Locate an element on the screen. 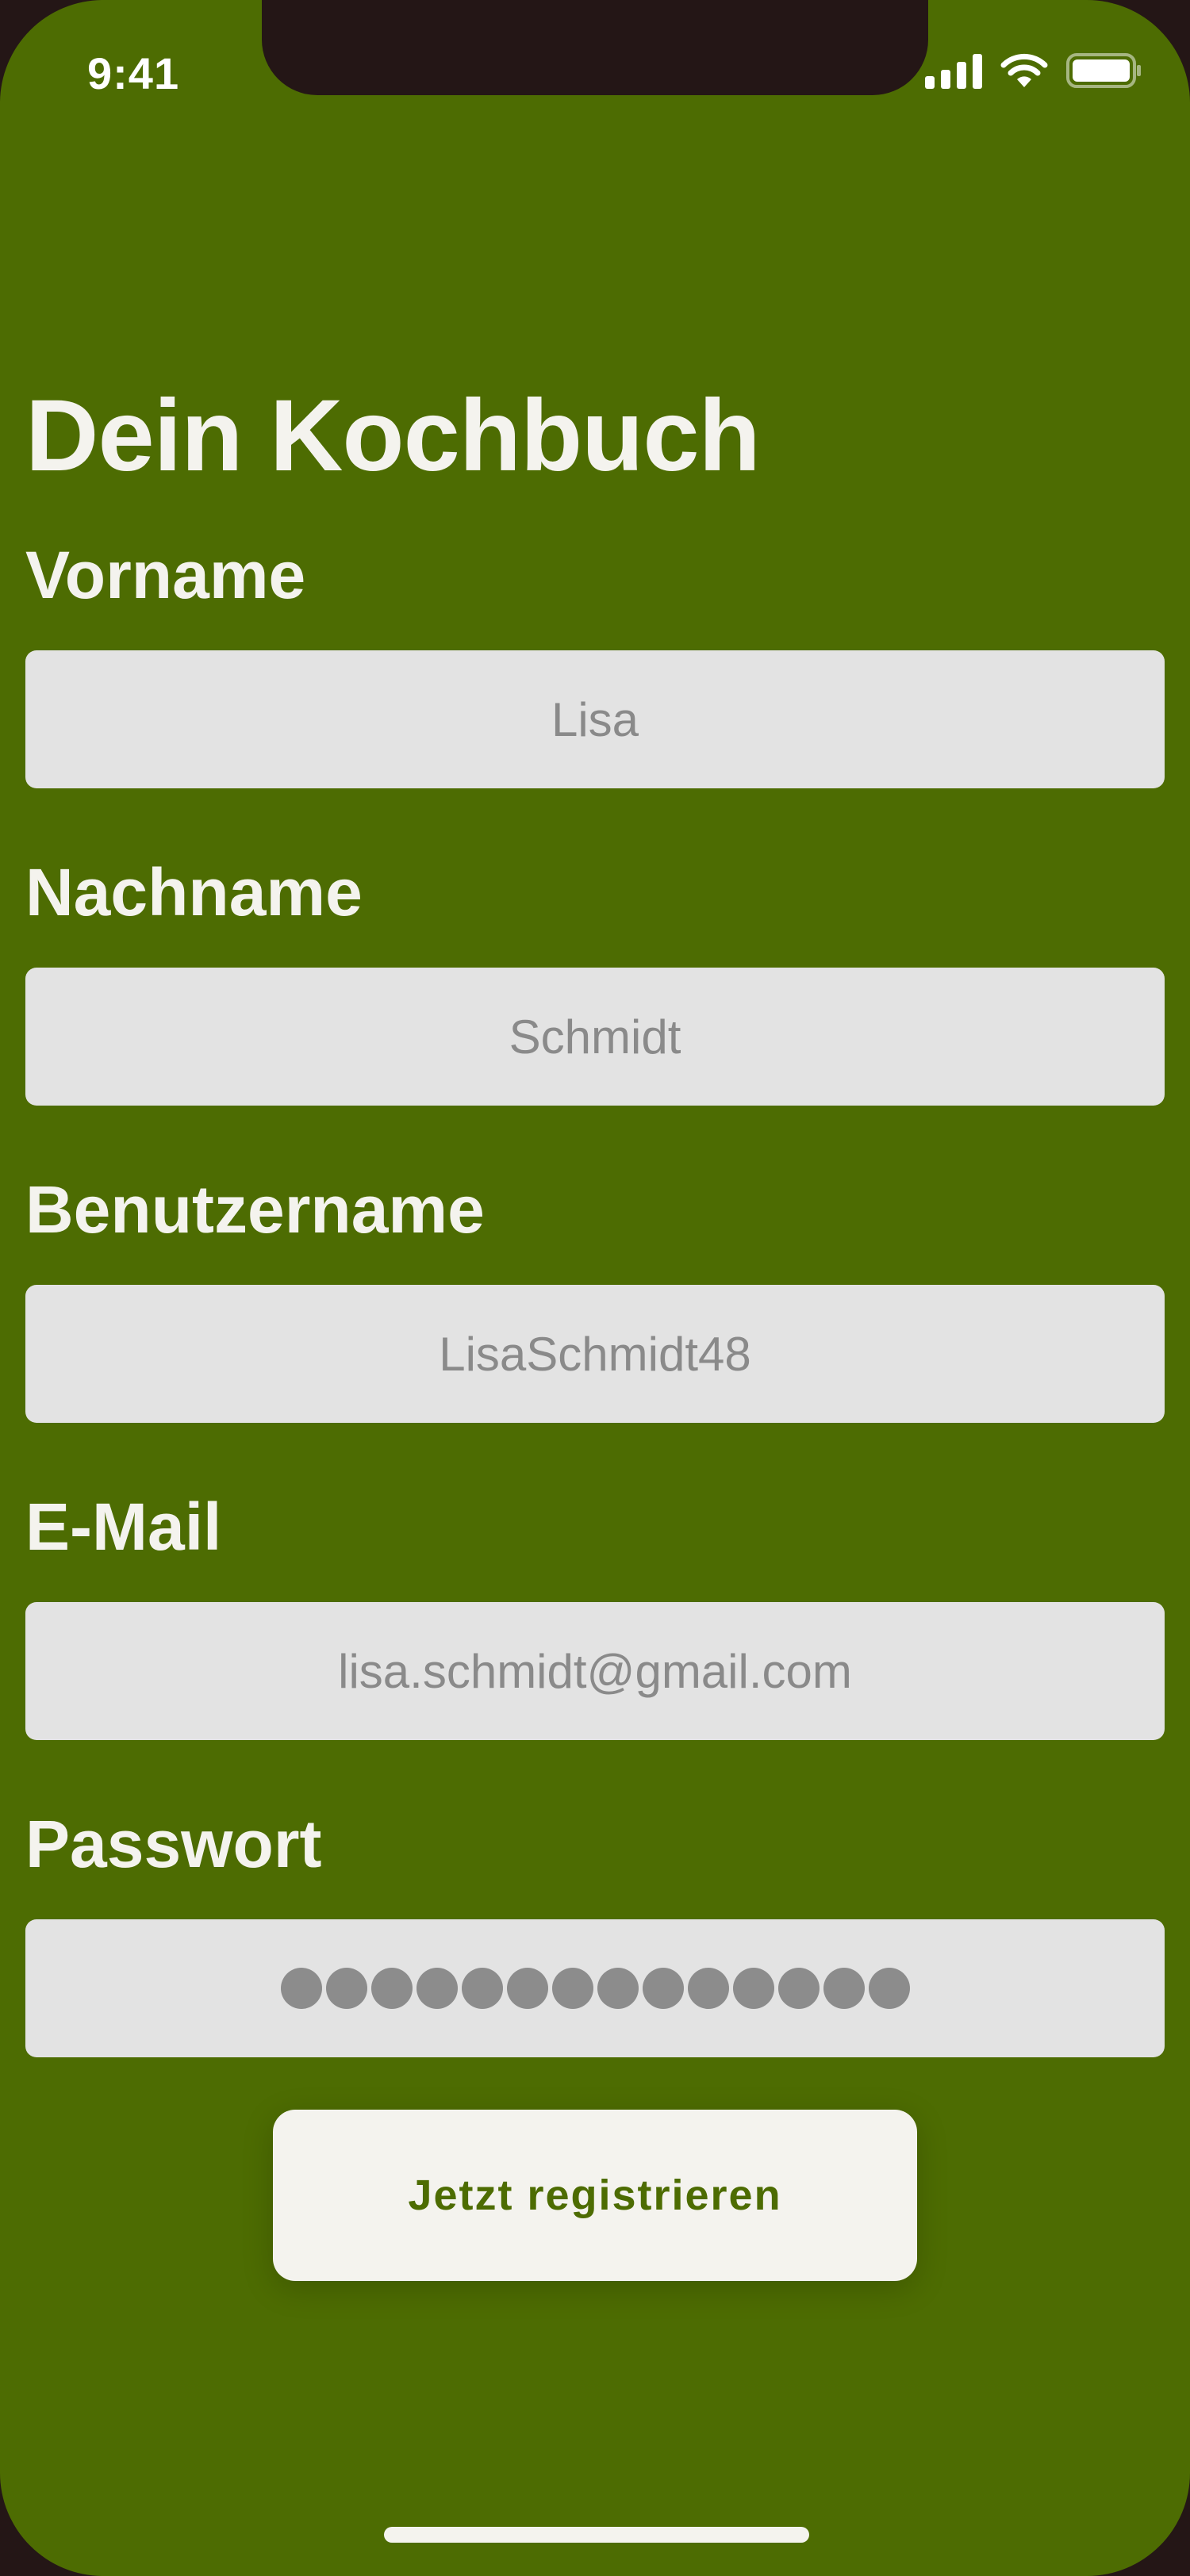 This screenshot has height=2576, width=1190. last-name-field: Schmidt is located at coordinates (595, 1037).